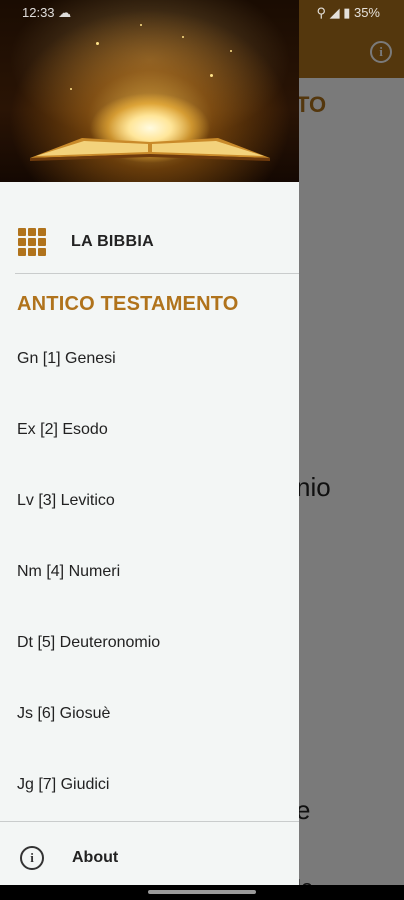 The height and width of the screenshot is (900, 404). I want to click on book-item-giosue: Js [6] Giosuè, so click(63, 714).